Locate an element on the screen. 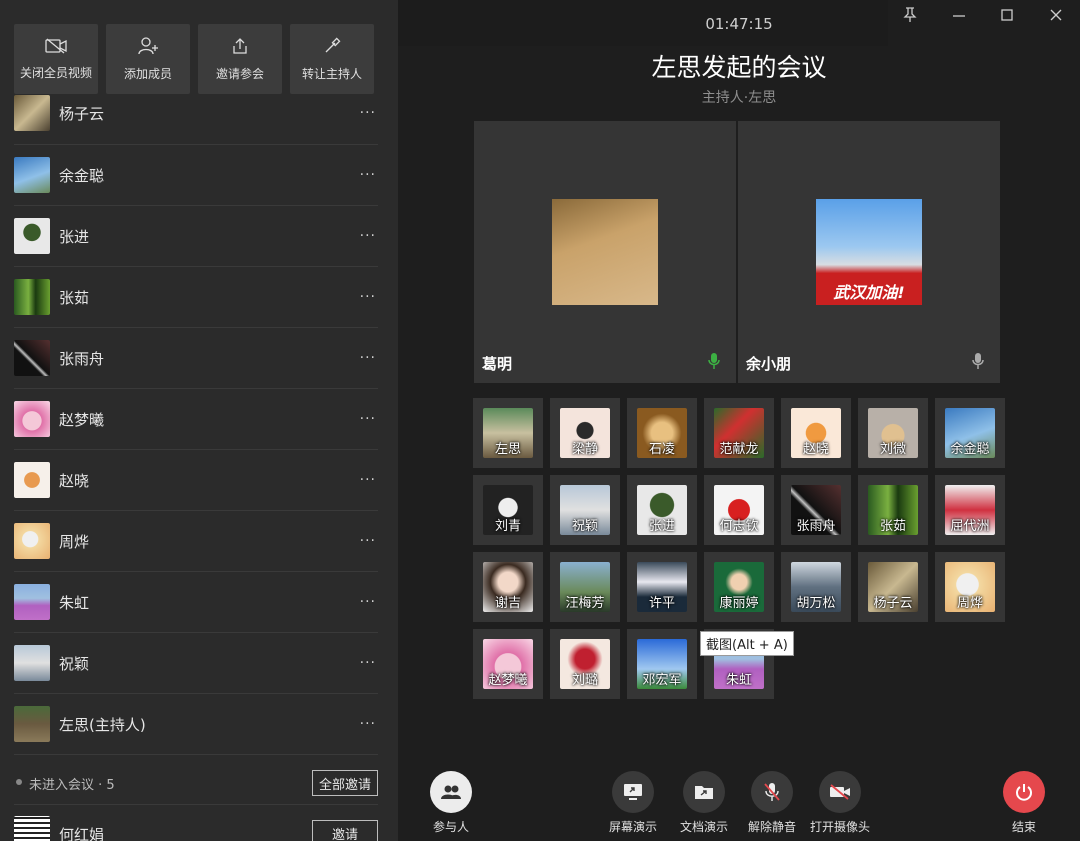 The image size is (1080, 841). grid-tile: 汪梅芳 is located at coordinates (585, 587).